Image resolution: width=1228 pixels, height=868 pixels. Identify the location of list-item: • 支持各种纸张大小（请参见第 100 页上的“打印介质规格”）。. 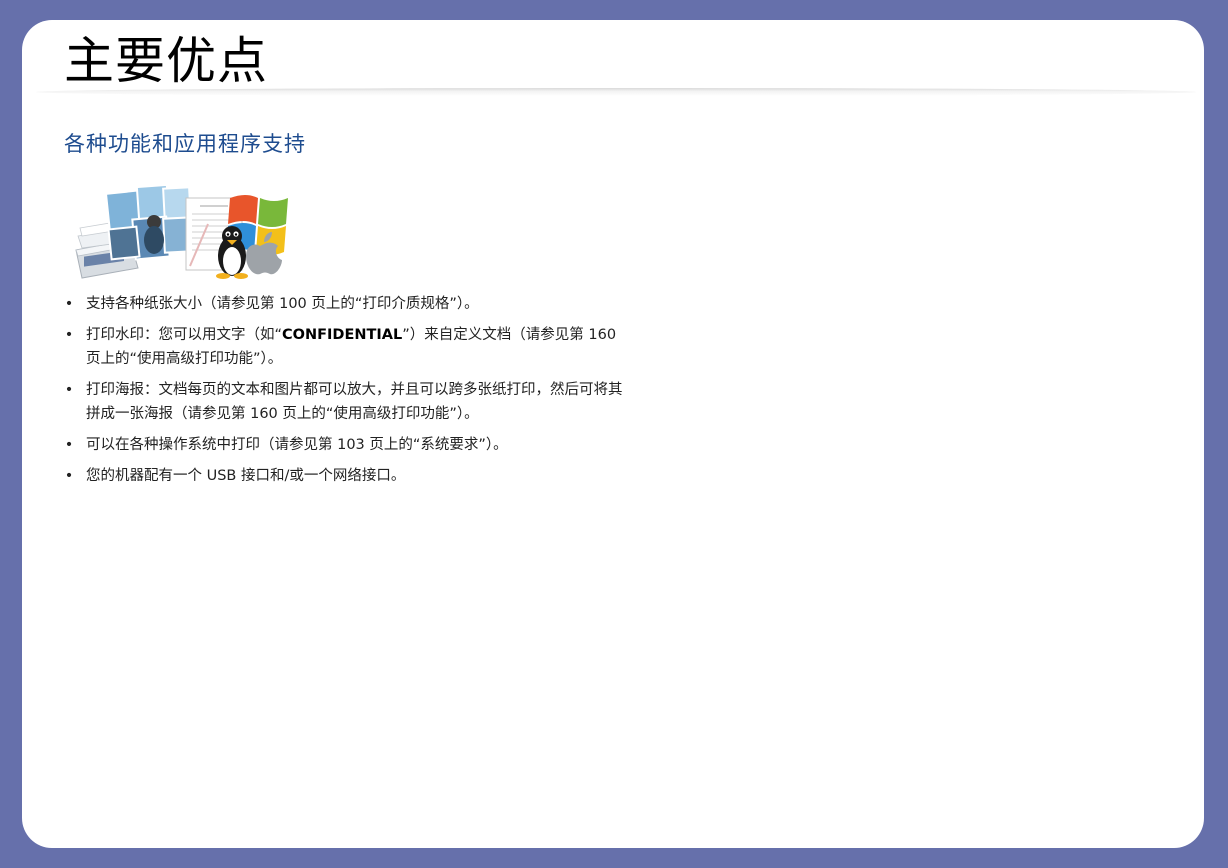
(344, 304).